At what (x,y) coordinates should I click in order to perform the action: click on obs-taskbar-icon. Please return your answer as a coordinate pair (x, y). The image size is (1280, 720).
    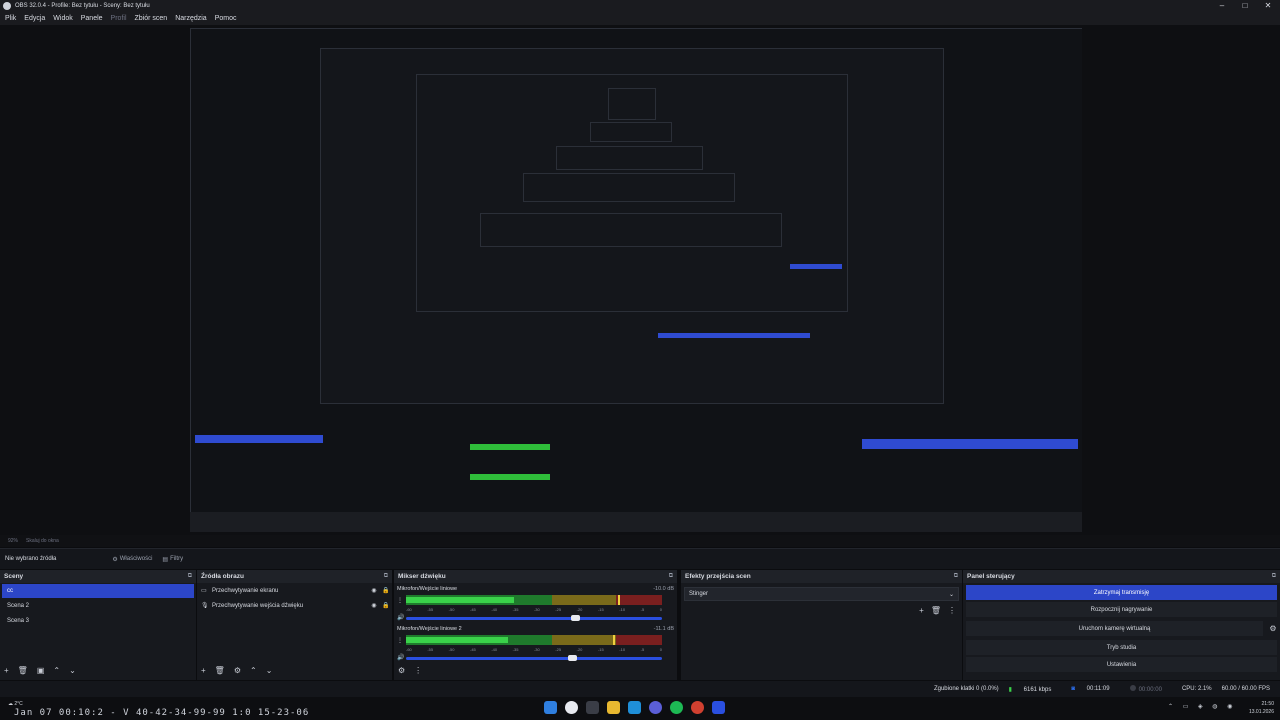
    Looking at the image, I should click on (718, 707).